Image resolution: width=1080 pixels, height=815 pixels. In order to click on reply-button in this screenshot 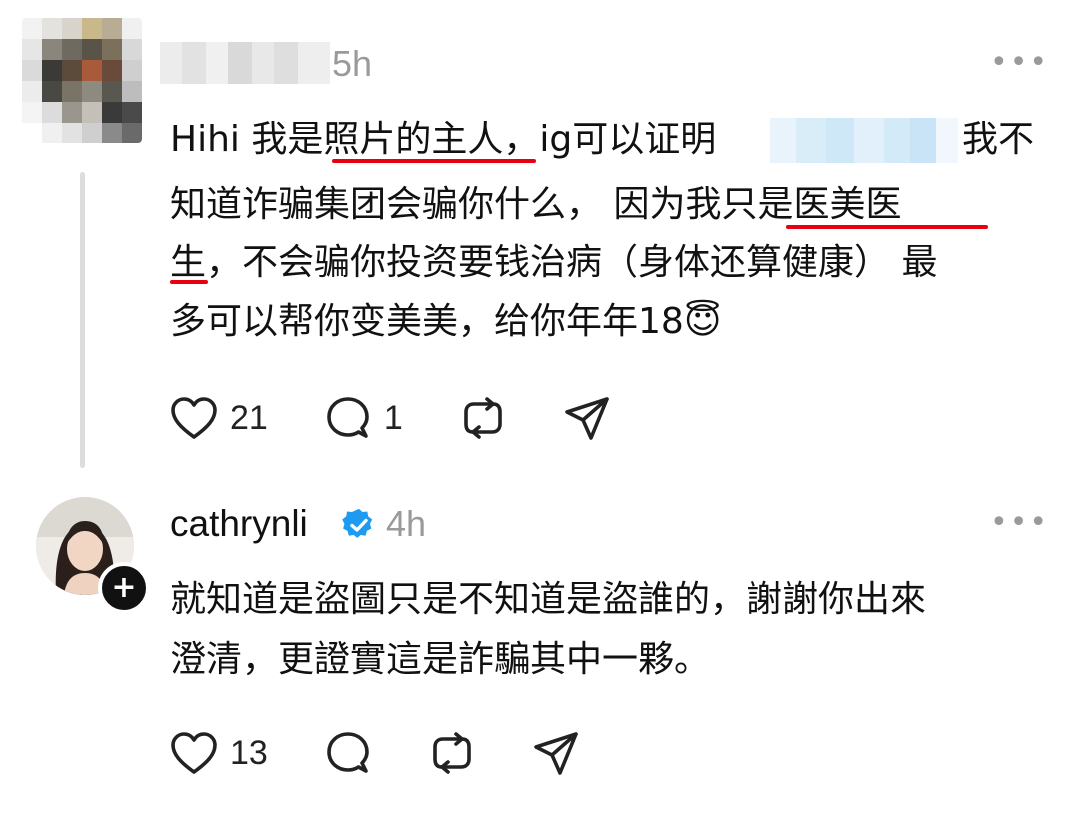, I will do `click(348, 753)`.